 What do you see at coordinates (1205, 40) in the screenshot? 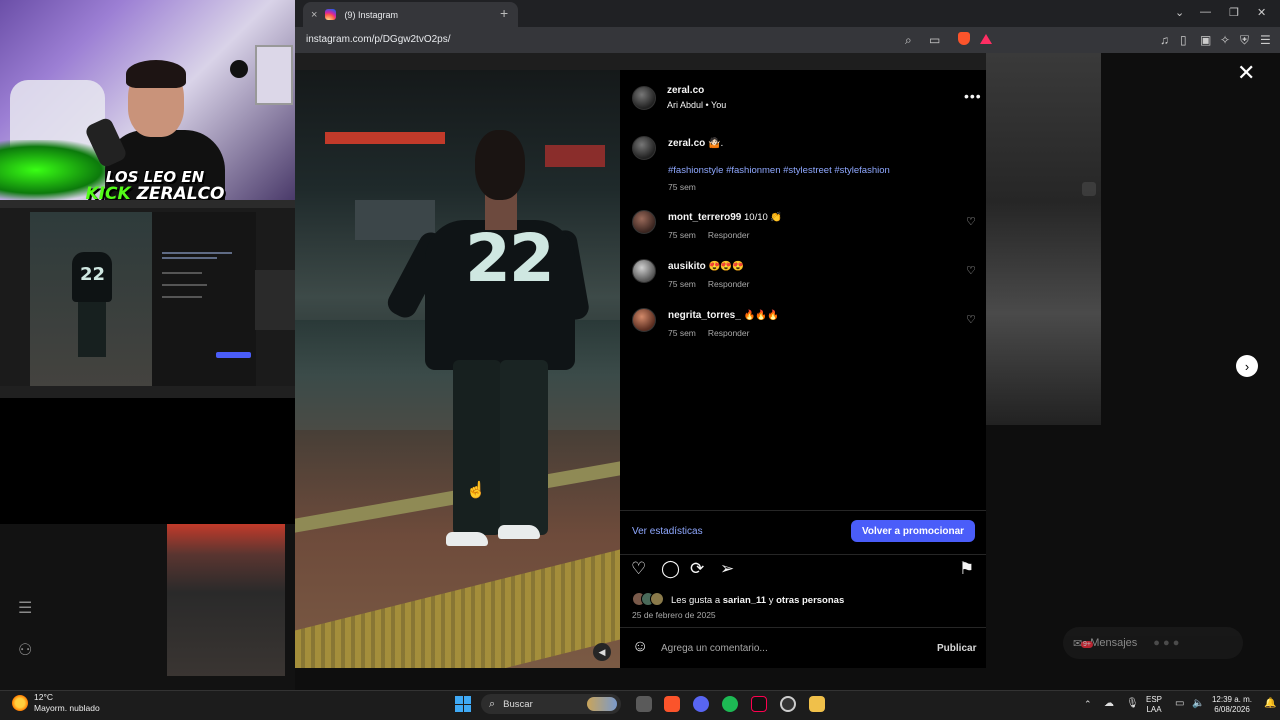
I see `wallet-icon: ▣` at bounding box center [1205, 40].